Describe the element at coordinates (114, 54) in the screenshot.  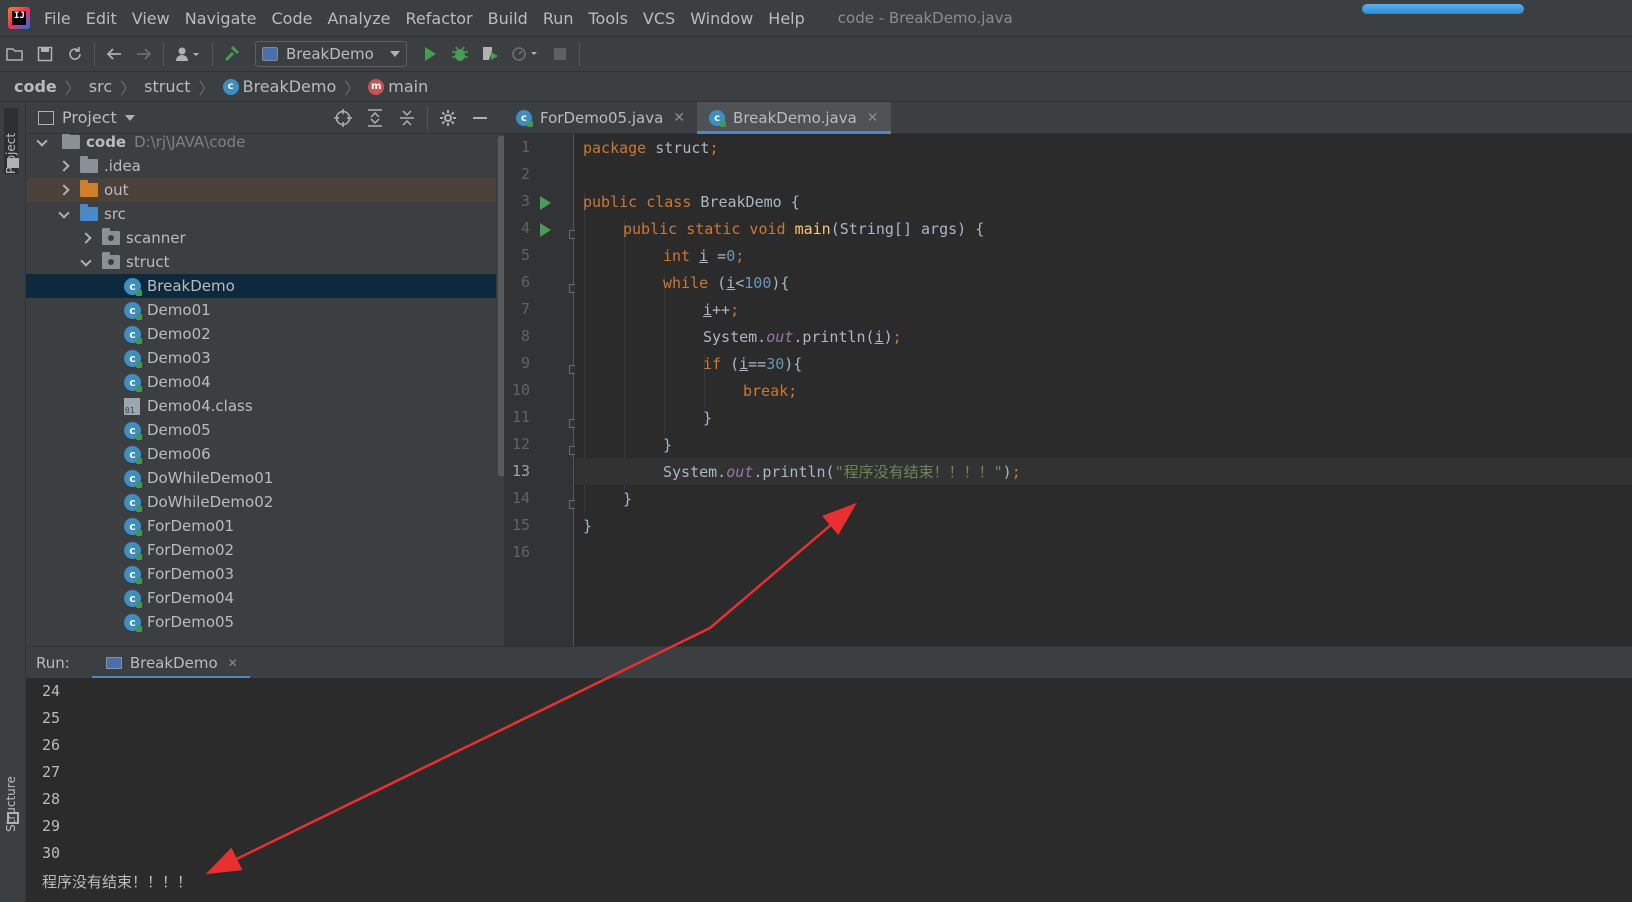
I see `back-icon` at that location.